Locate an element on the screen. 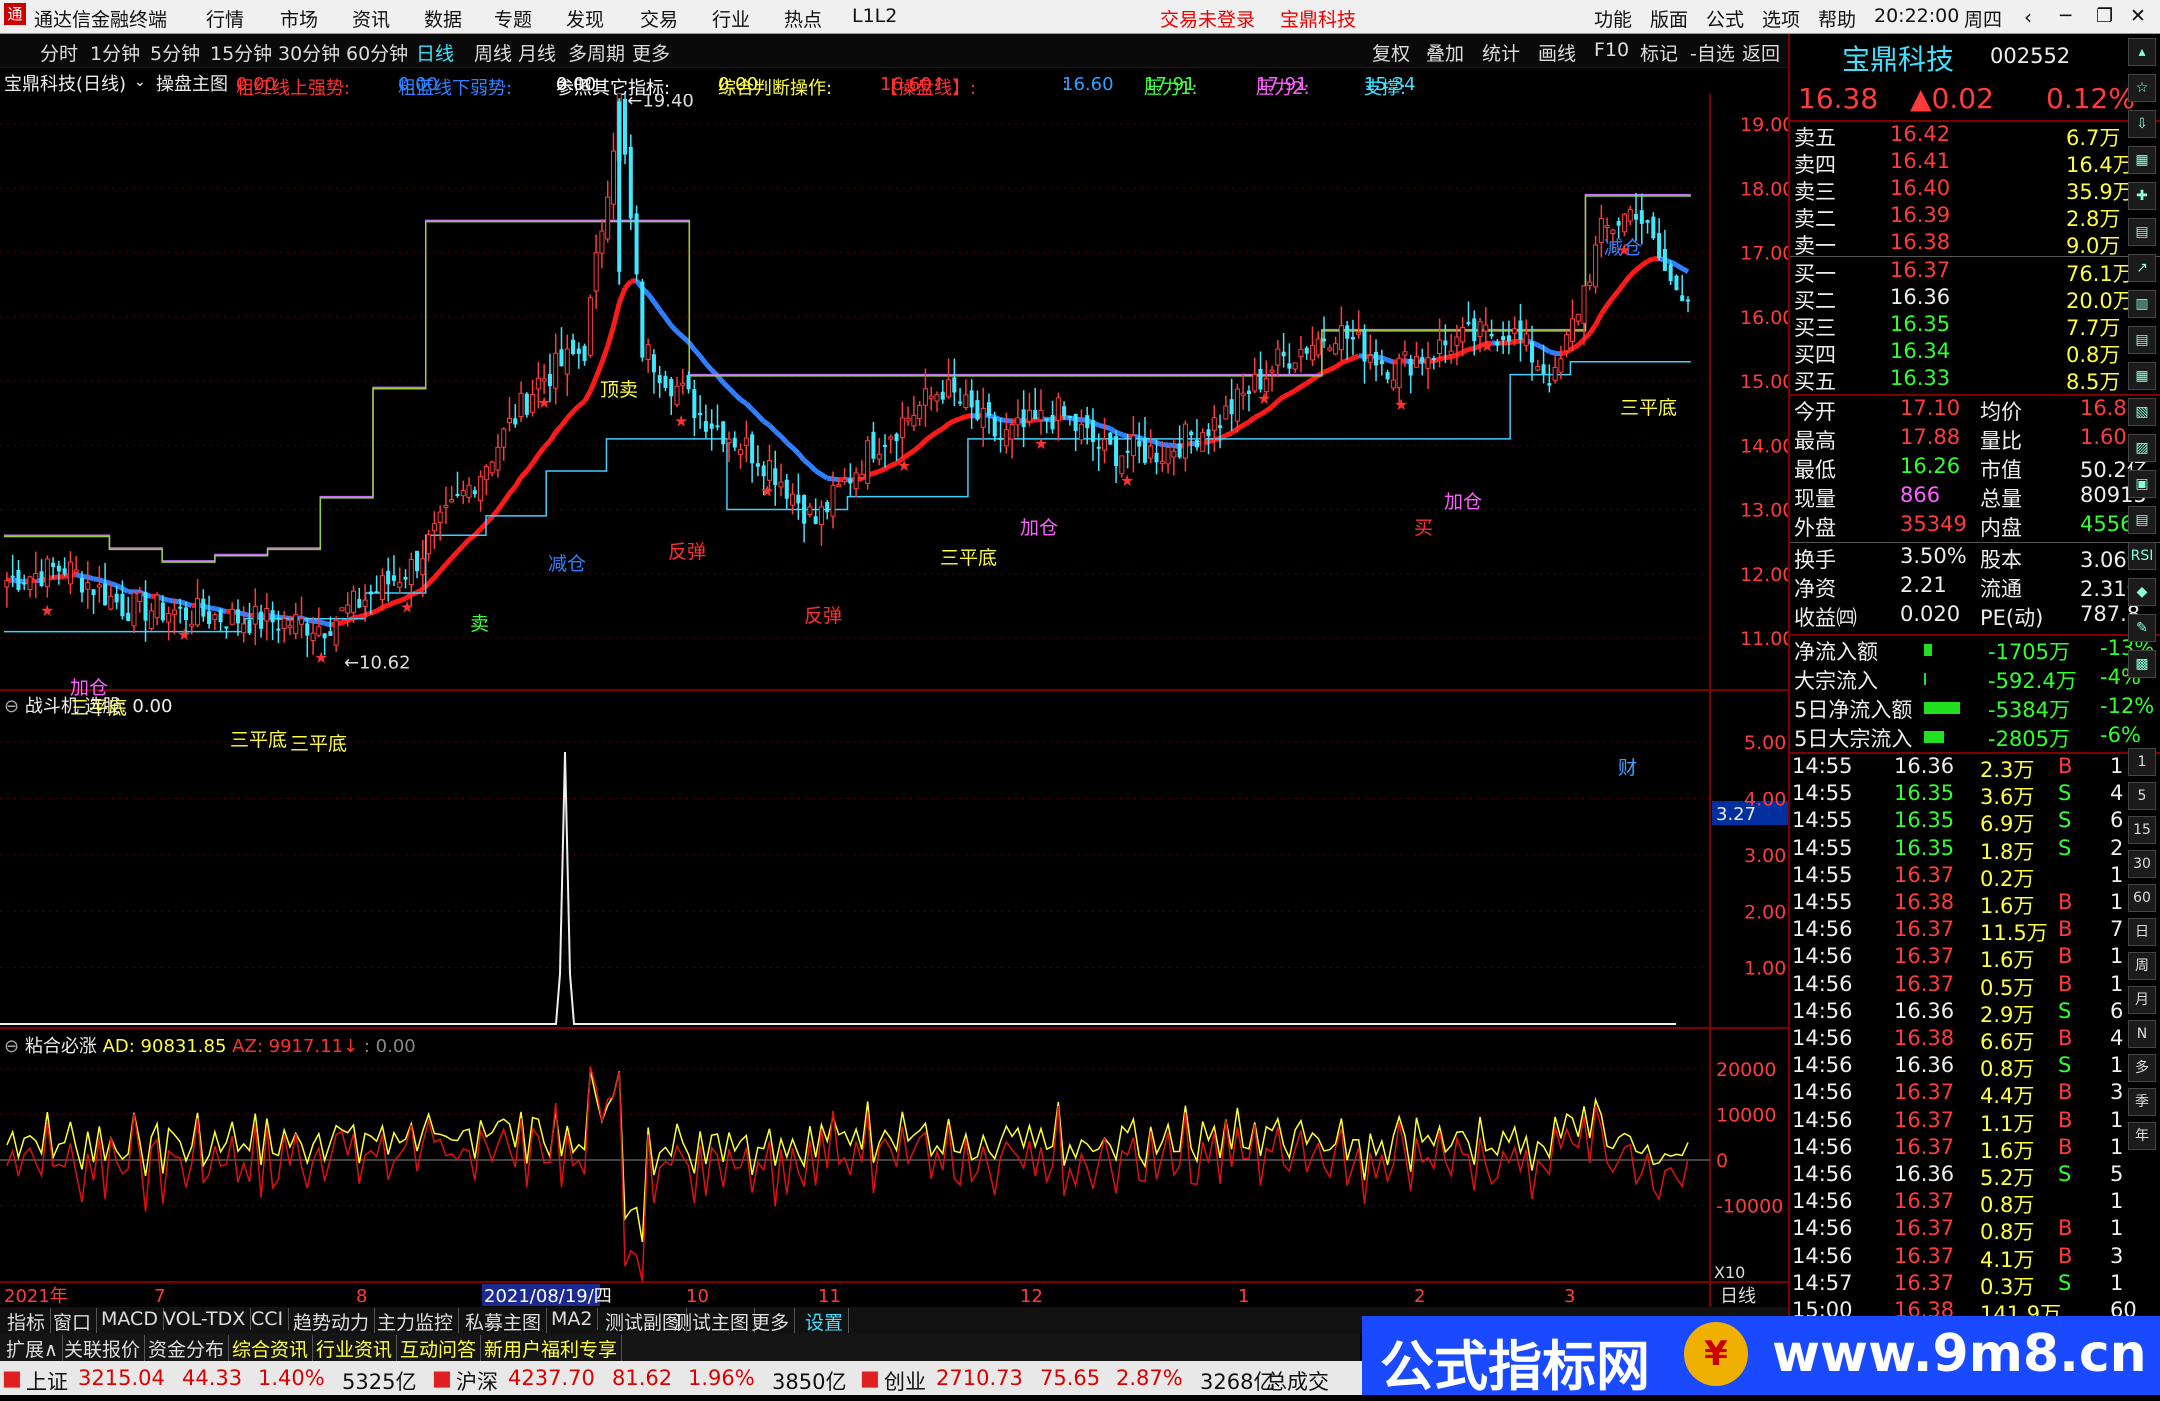  menu-3: 数据 is located at coordinates (443, 18).